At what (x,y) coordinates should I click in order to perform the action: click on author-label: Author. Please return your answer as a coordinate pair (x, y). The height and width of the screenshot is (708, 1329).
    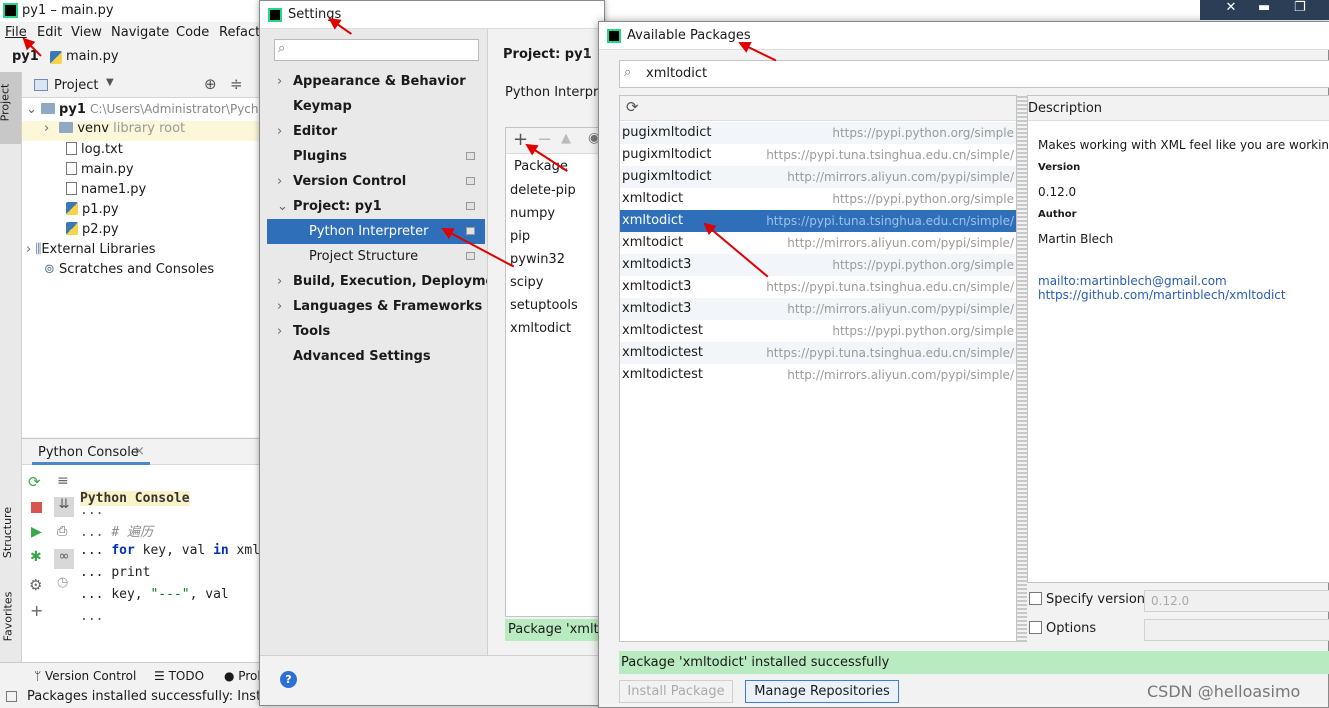
    Looking at the image, I should click on (1057, 214).